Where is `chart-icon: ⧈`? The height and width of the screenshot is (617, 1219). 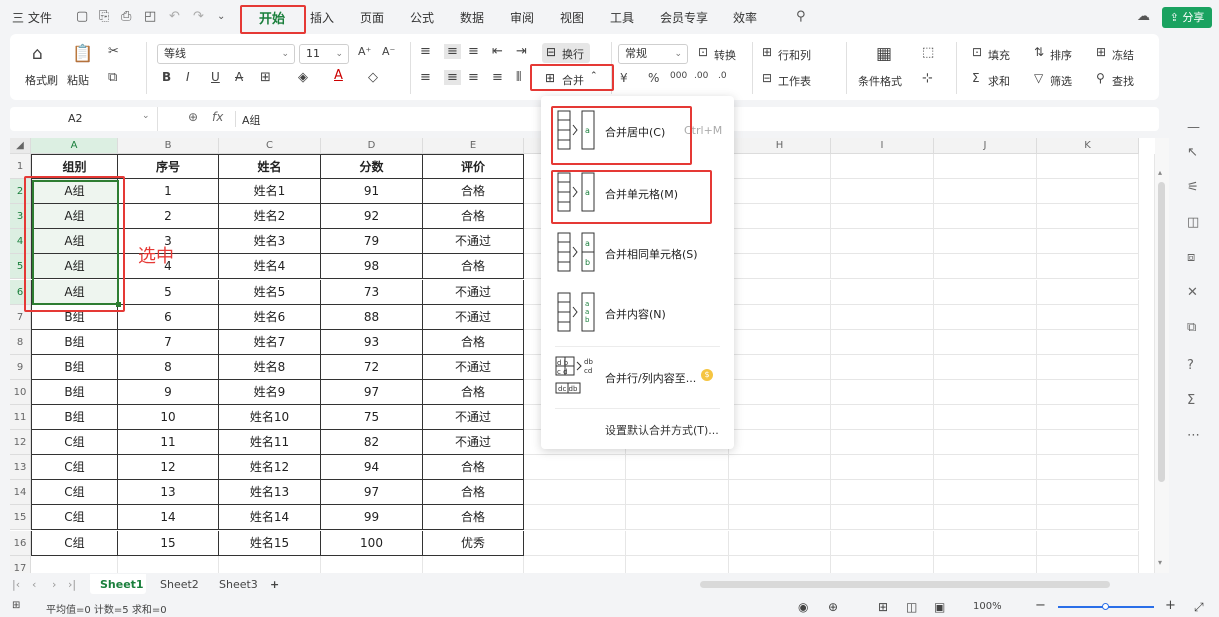
chart-icon: ⧈ is located at coordinates (1191, 257).